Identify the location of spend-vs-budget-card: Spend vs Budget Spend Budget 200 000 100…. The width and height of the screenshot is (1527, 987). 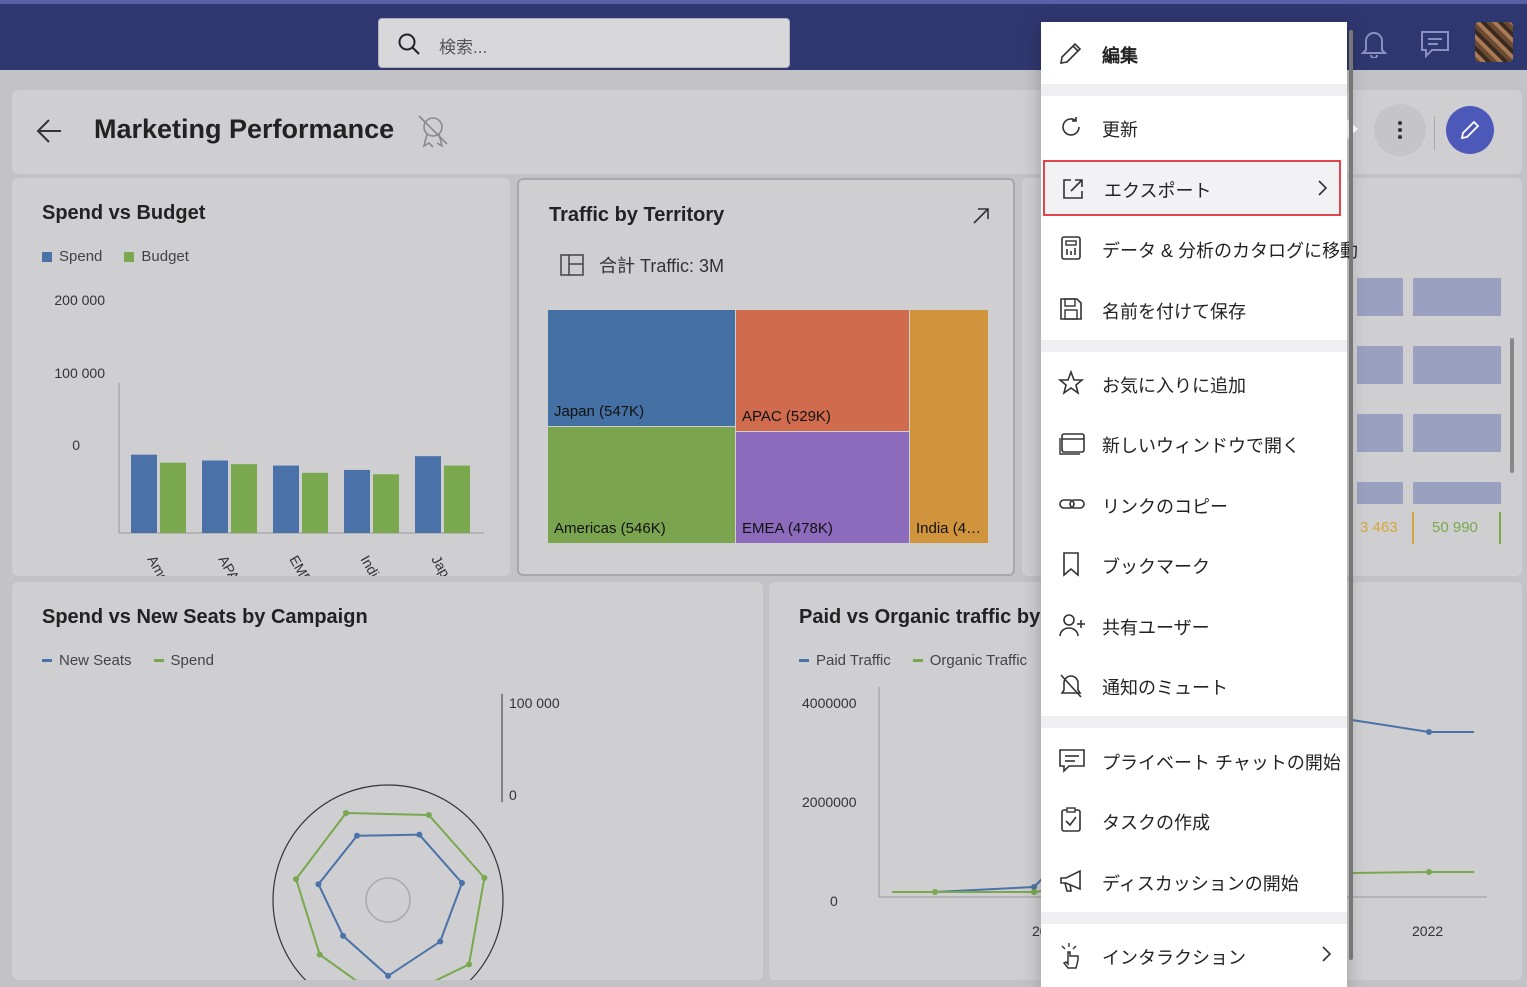
(261, 377).